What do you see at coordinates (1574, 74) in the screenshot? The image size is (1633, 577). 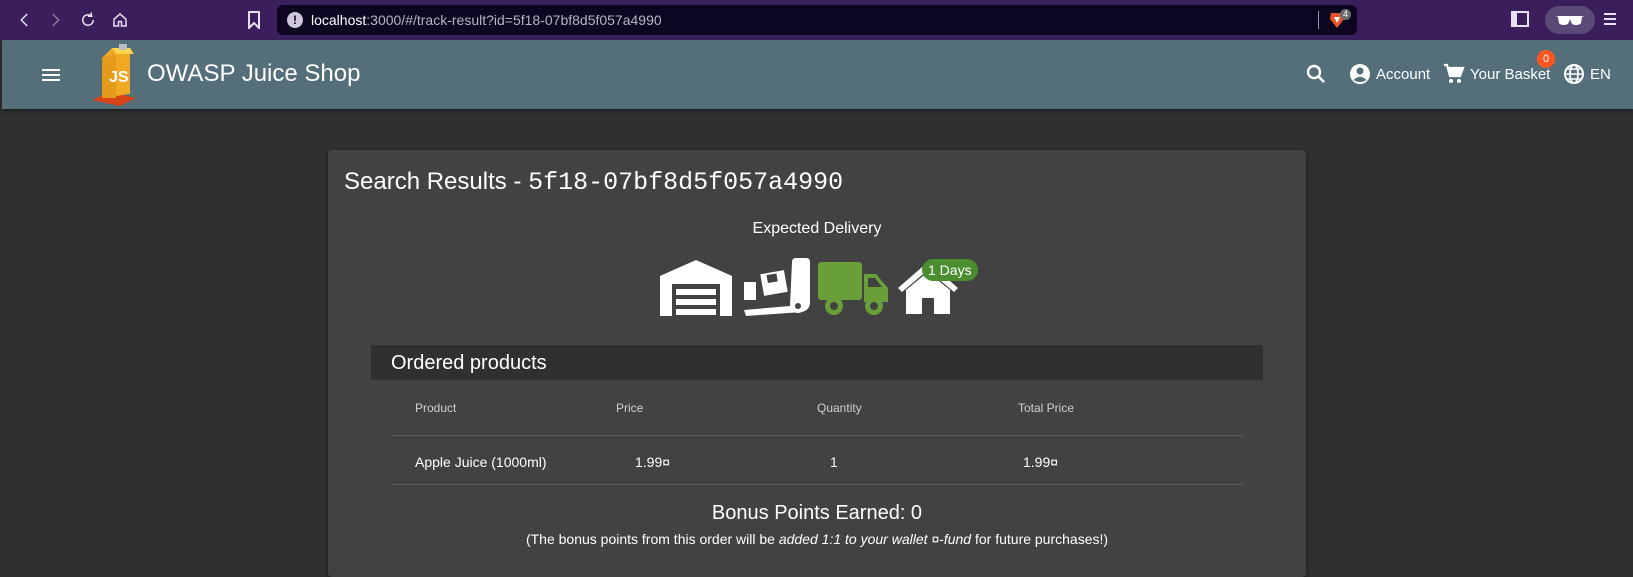 I see `globe-icon` at bounding box center [1574, 74].